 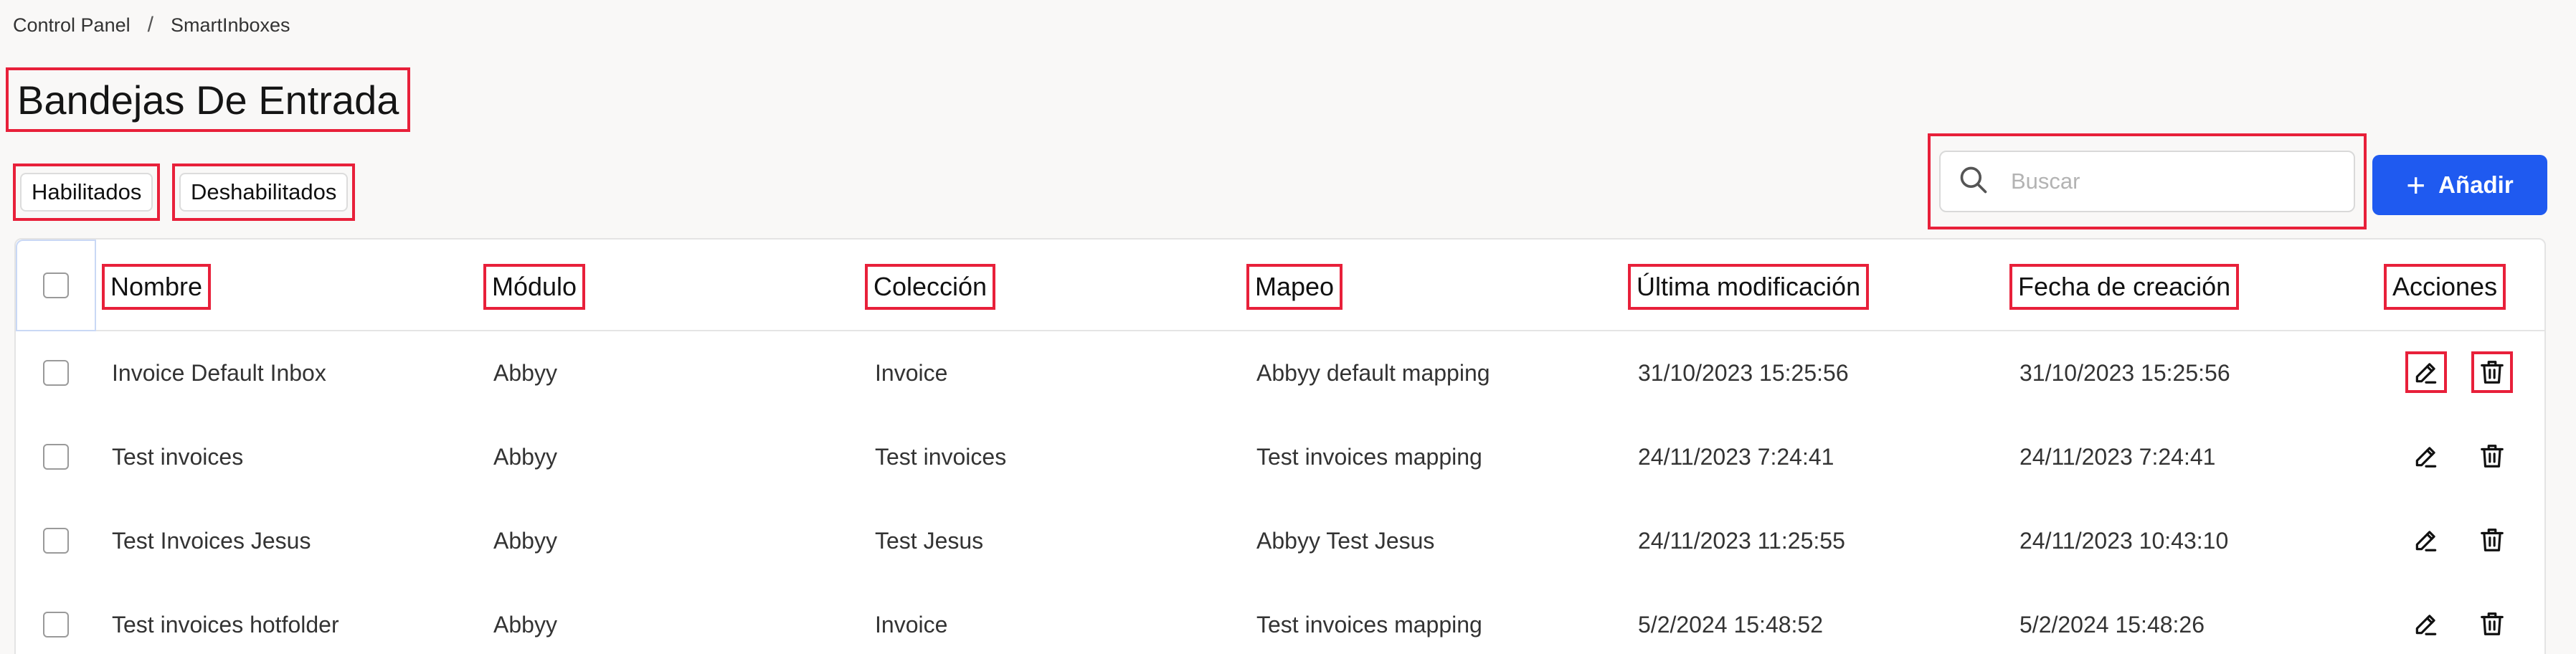 What do you see at coordinates (1345, 541) in the screenshot?
I see `cell-mapping: Abbyy Test Jesus` at bounding box center [1345, 541].